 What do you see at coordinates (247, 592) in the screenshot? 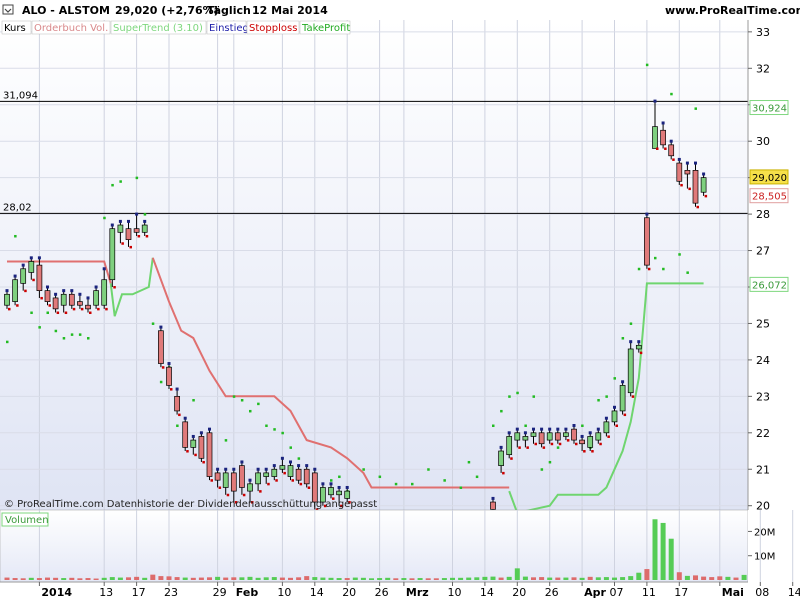
I see `x-tick-label: Feb` at bounding box center [247, 592].